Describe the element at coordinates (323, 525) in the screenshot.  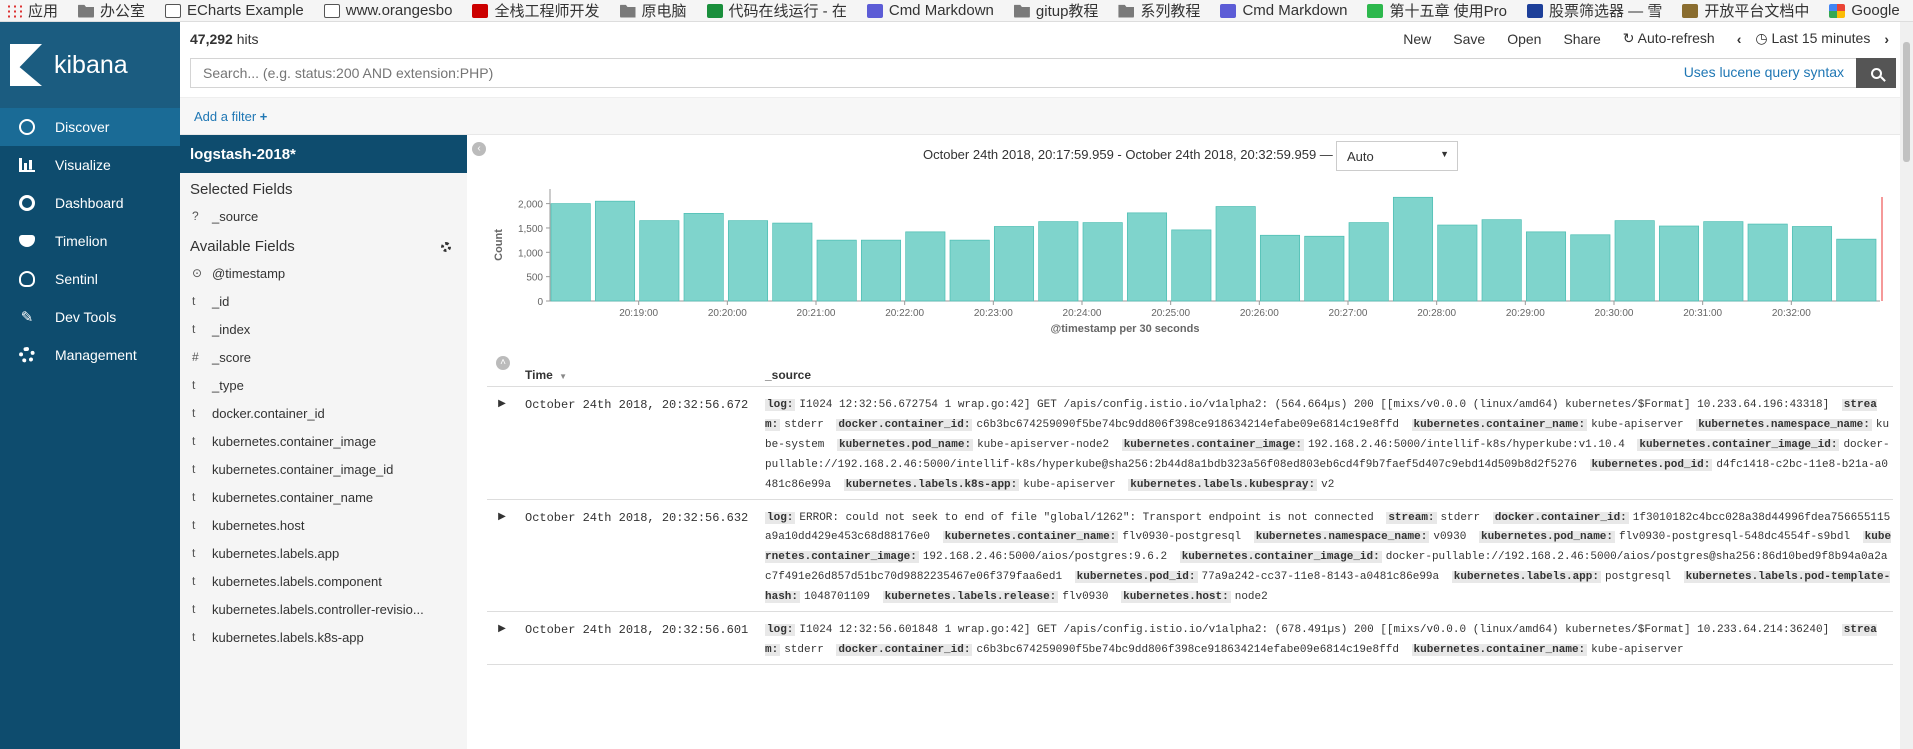
I see `field-item: t kubernetes.host` at that location.